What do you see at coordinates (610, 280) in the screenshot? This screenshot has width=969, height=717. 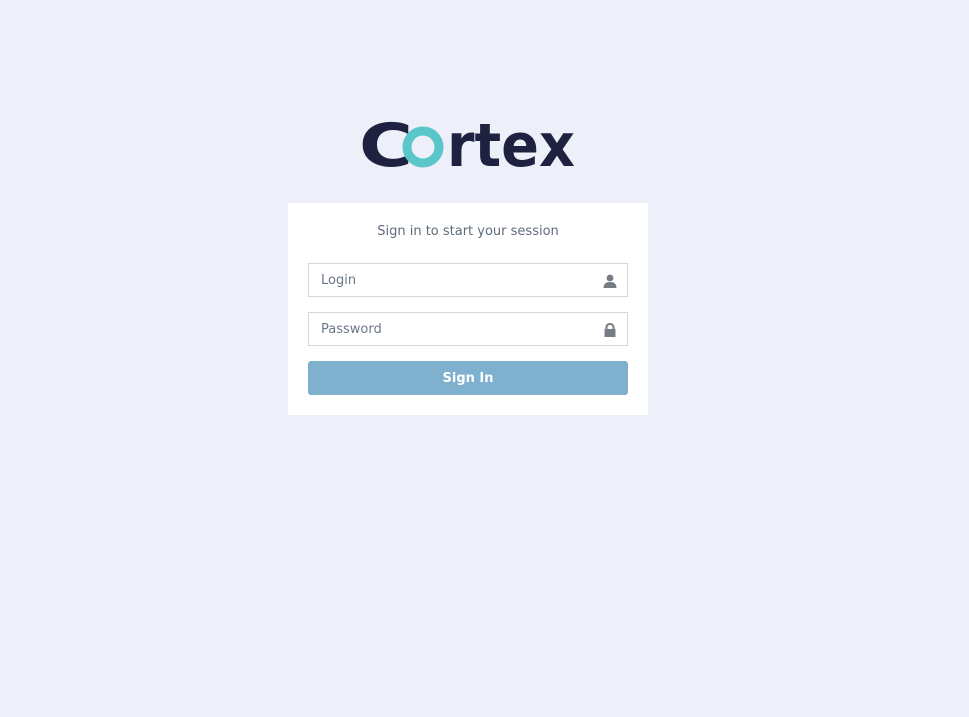 I see `user-icon` at bounding box center [610, 280].